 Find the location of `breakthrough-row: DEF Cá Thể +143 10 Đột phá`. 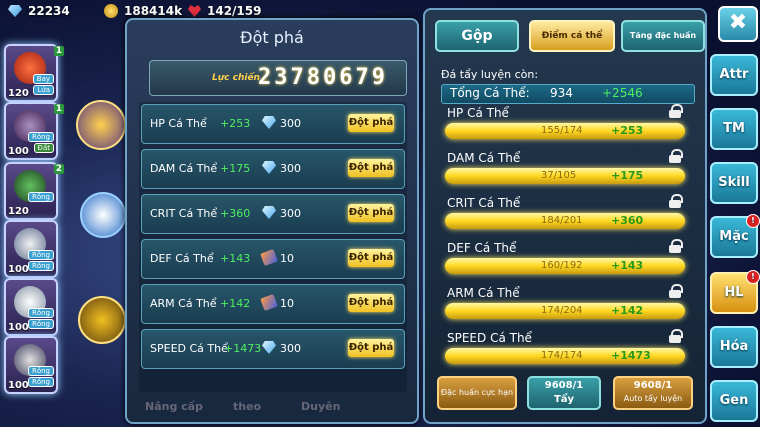

breakthrough-row: DEF Cá Thể +143 10 Đột phá is located at coordinates (273, 259).